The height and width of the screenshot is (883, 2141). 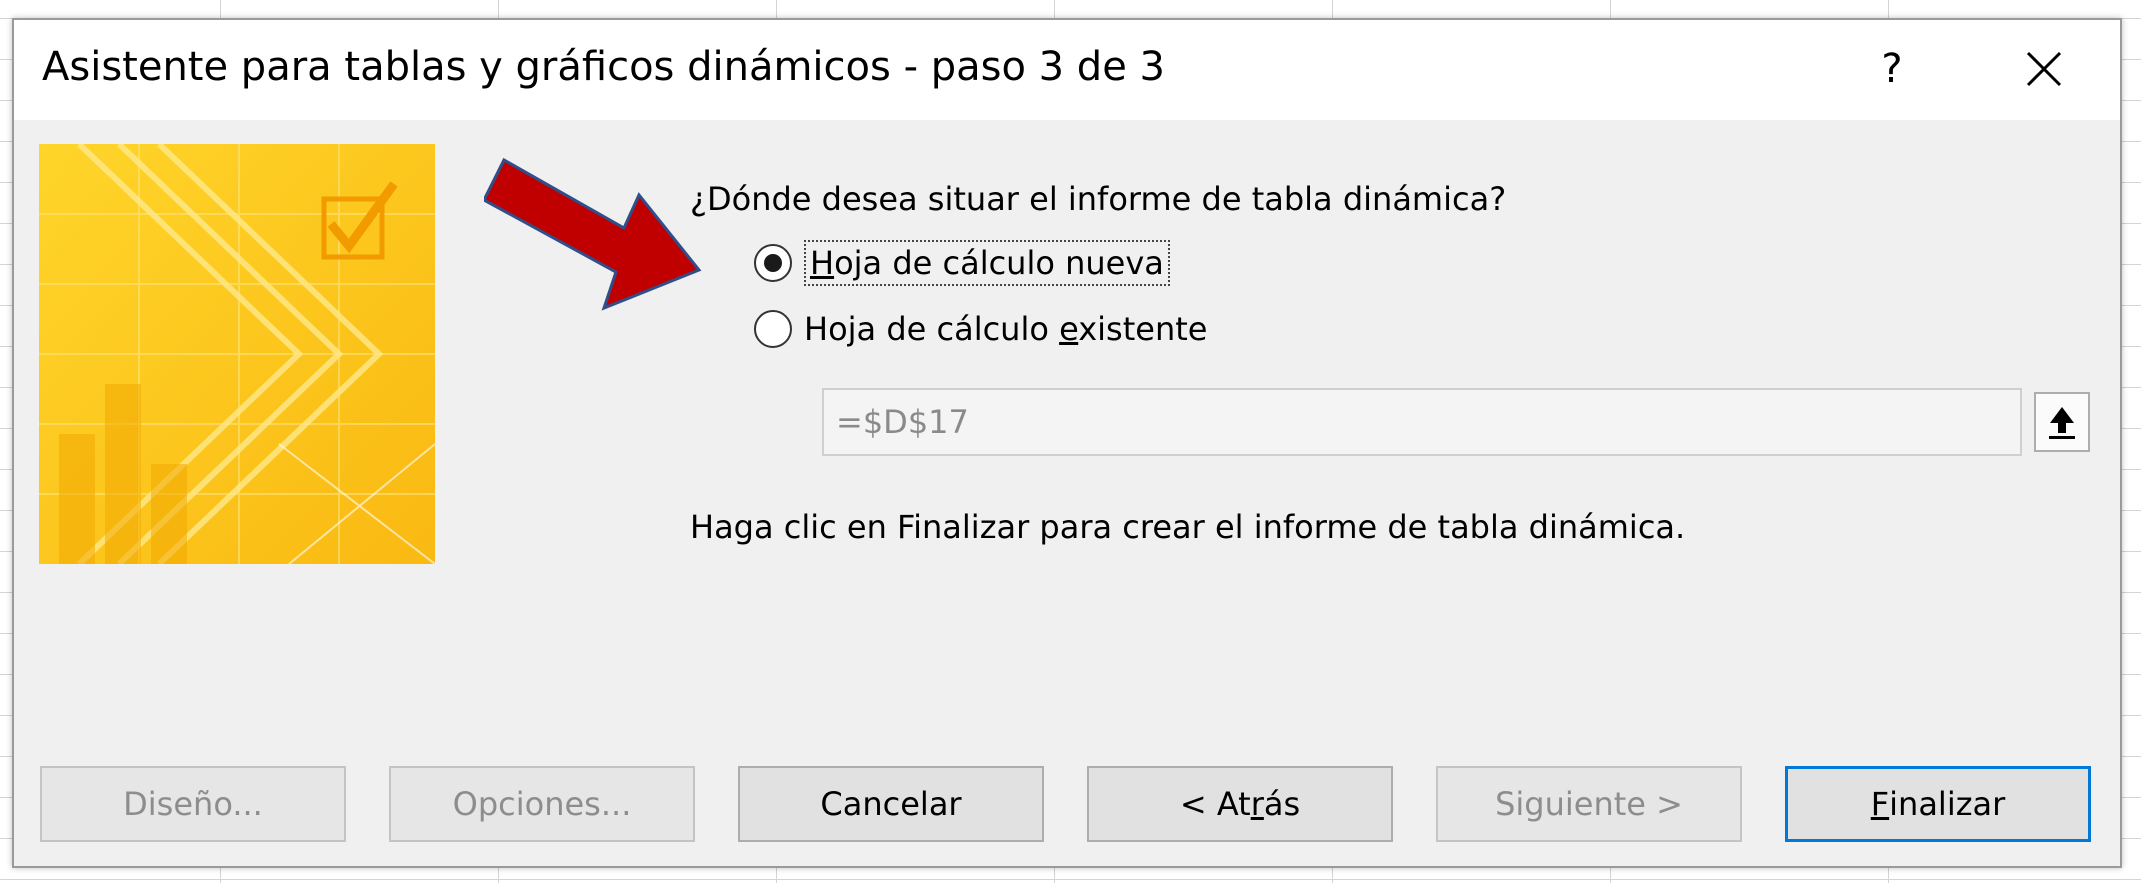 I want to click on annotation-arrow-icon, so click(x=593, y=234).